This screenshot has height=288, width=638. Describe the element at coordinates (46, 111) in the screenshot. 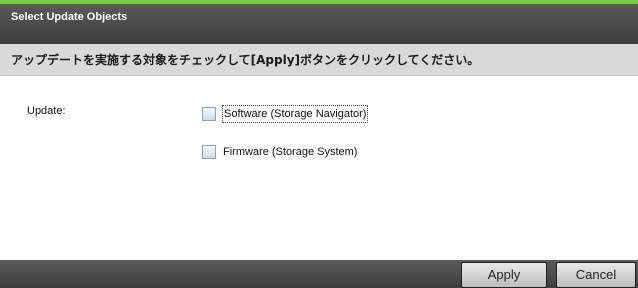

I see `update-label: Update:` at that location.